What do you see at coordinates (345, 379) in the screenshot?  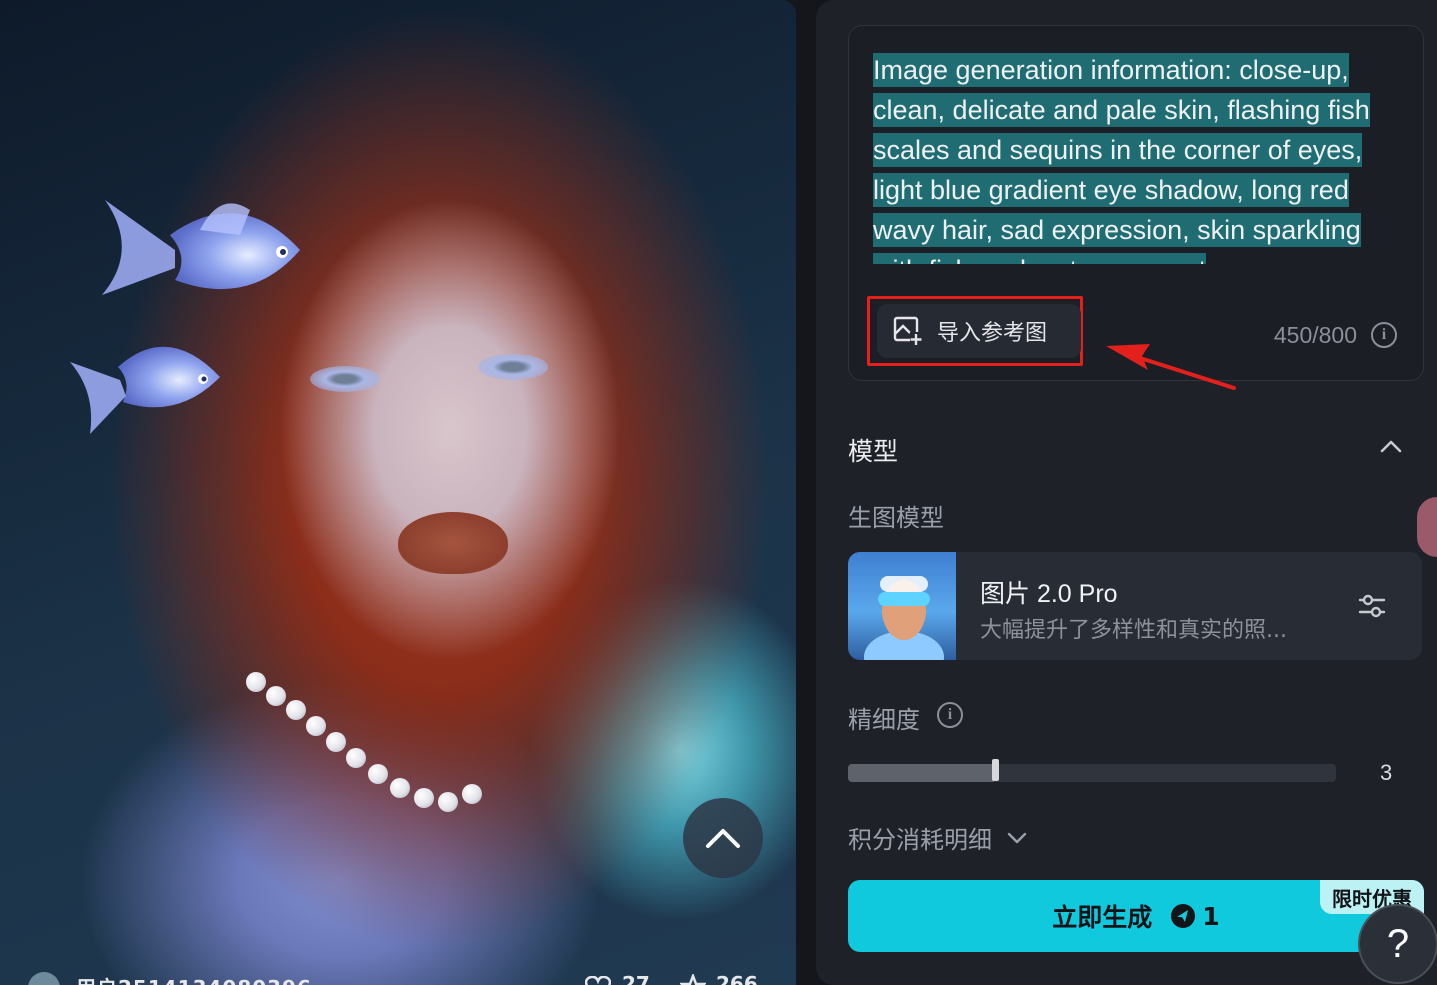 I see `left-eye` at bounding box center [345, 379].